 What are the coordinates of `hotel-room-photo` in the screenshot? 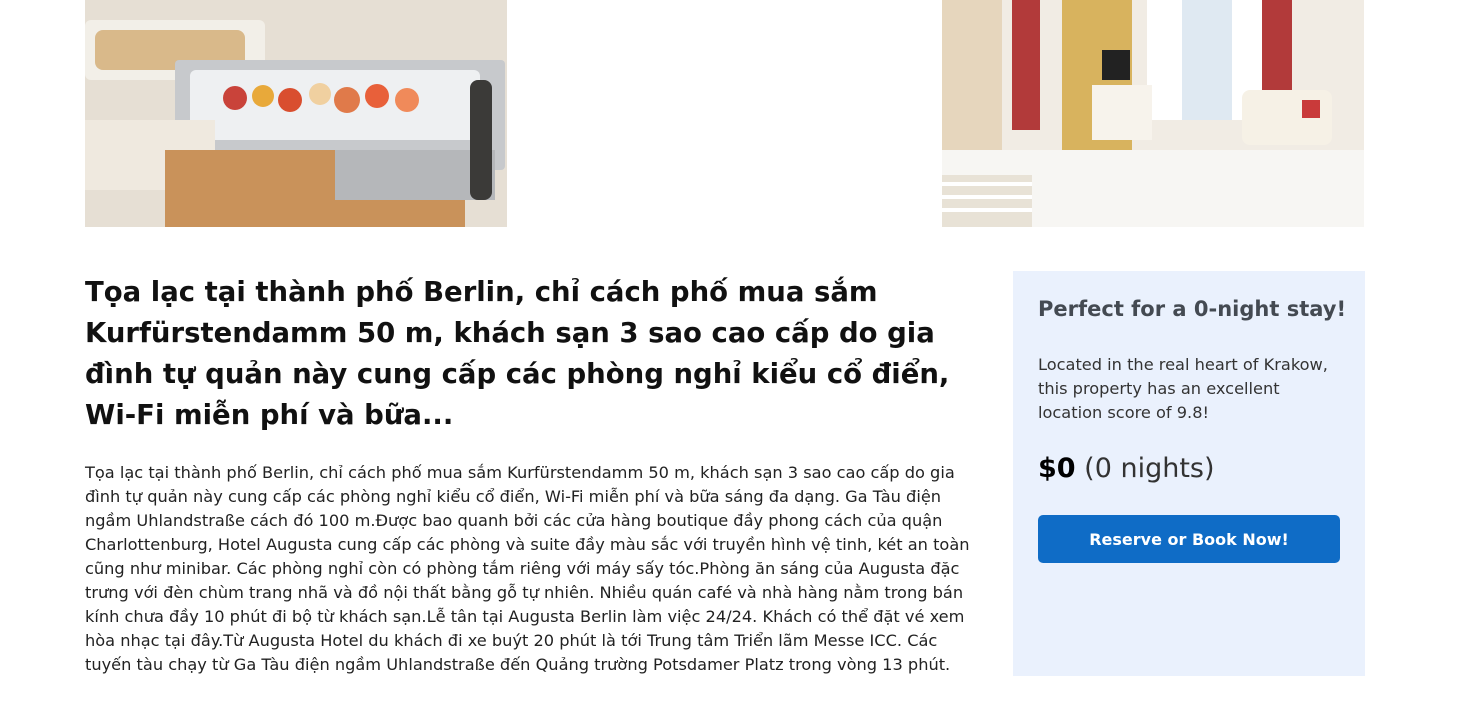 It's located at (1153, 113).